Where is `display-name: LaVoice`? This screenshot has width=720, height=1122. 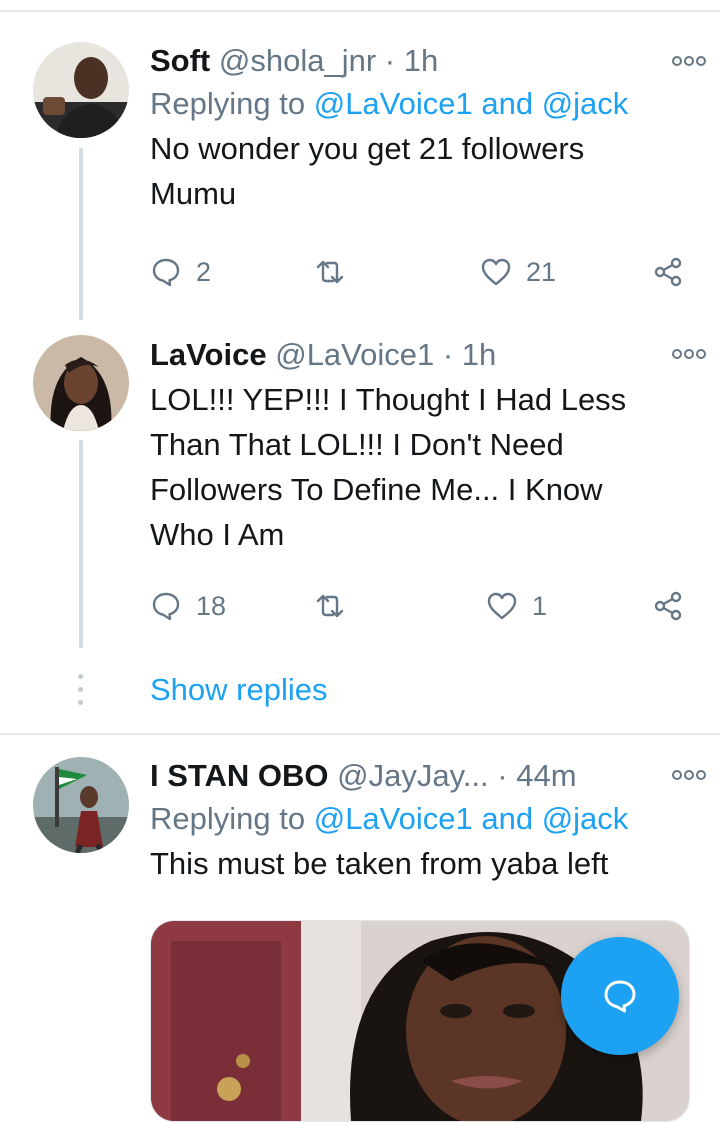 display-name: LaVoice is located at coordinates (208, 354).